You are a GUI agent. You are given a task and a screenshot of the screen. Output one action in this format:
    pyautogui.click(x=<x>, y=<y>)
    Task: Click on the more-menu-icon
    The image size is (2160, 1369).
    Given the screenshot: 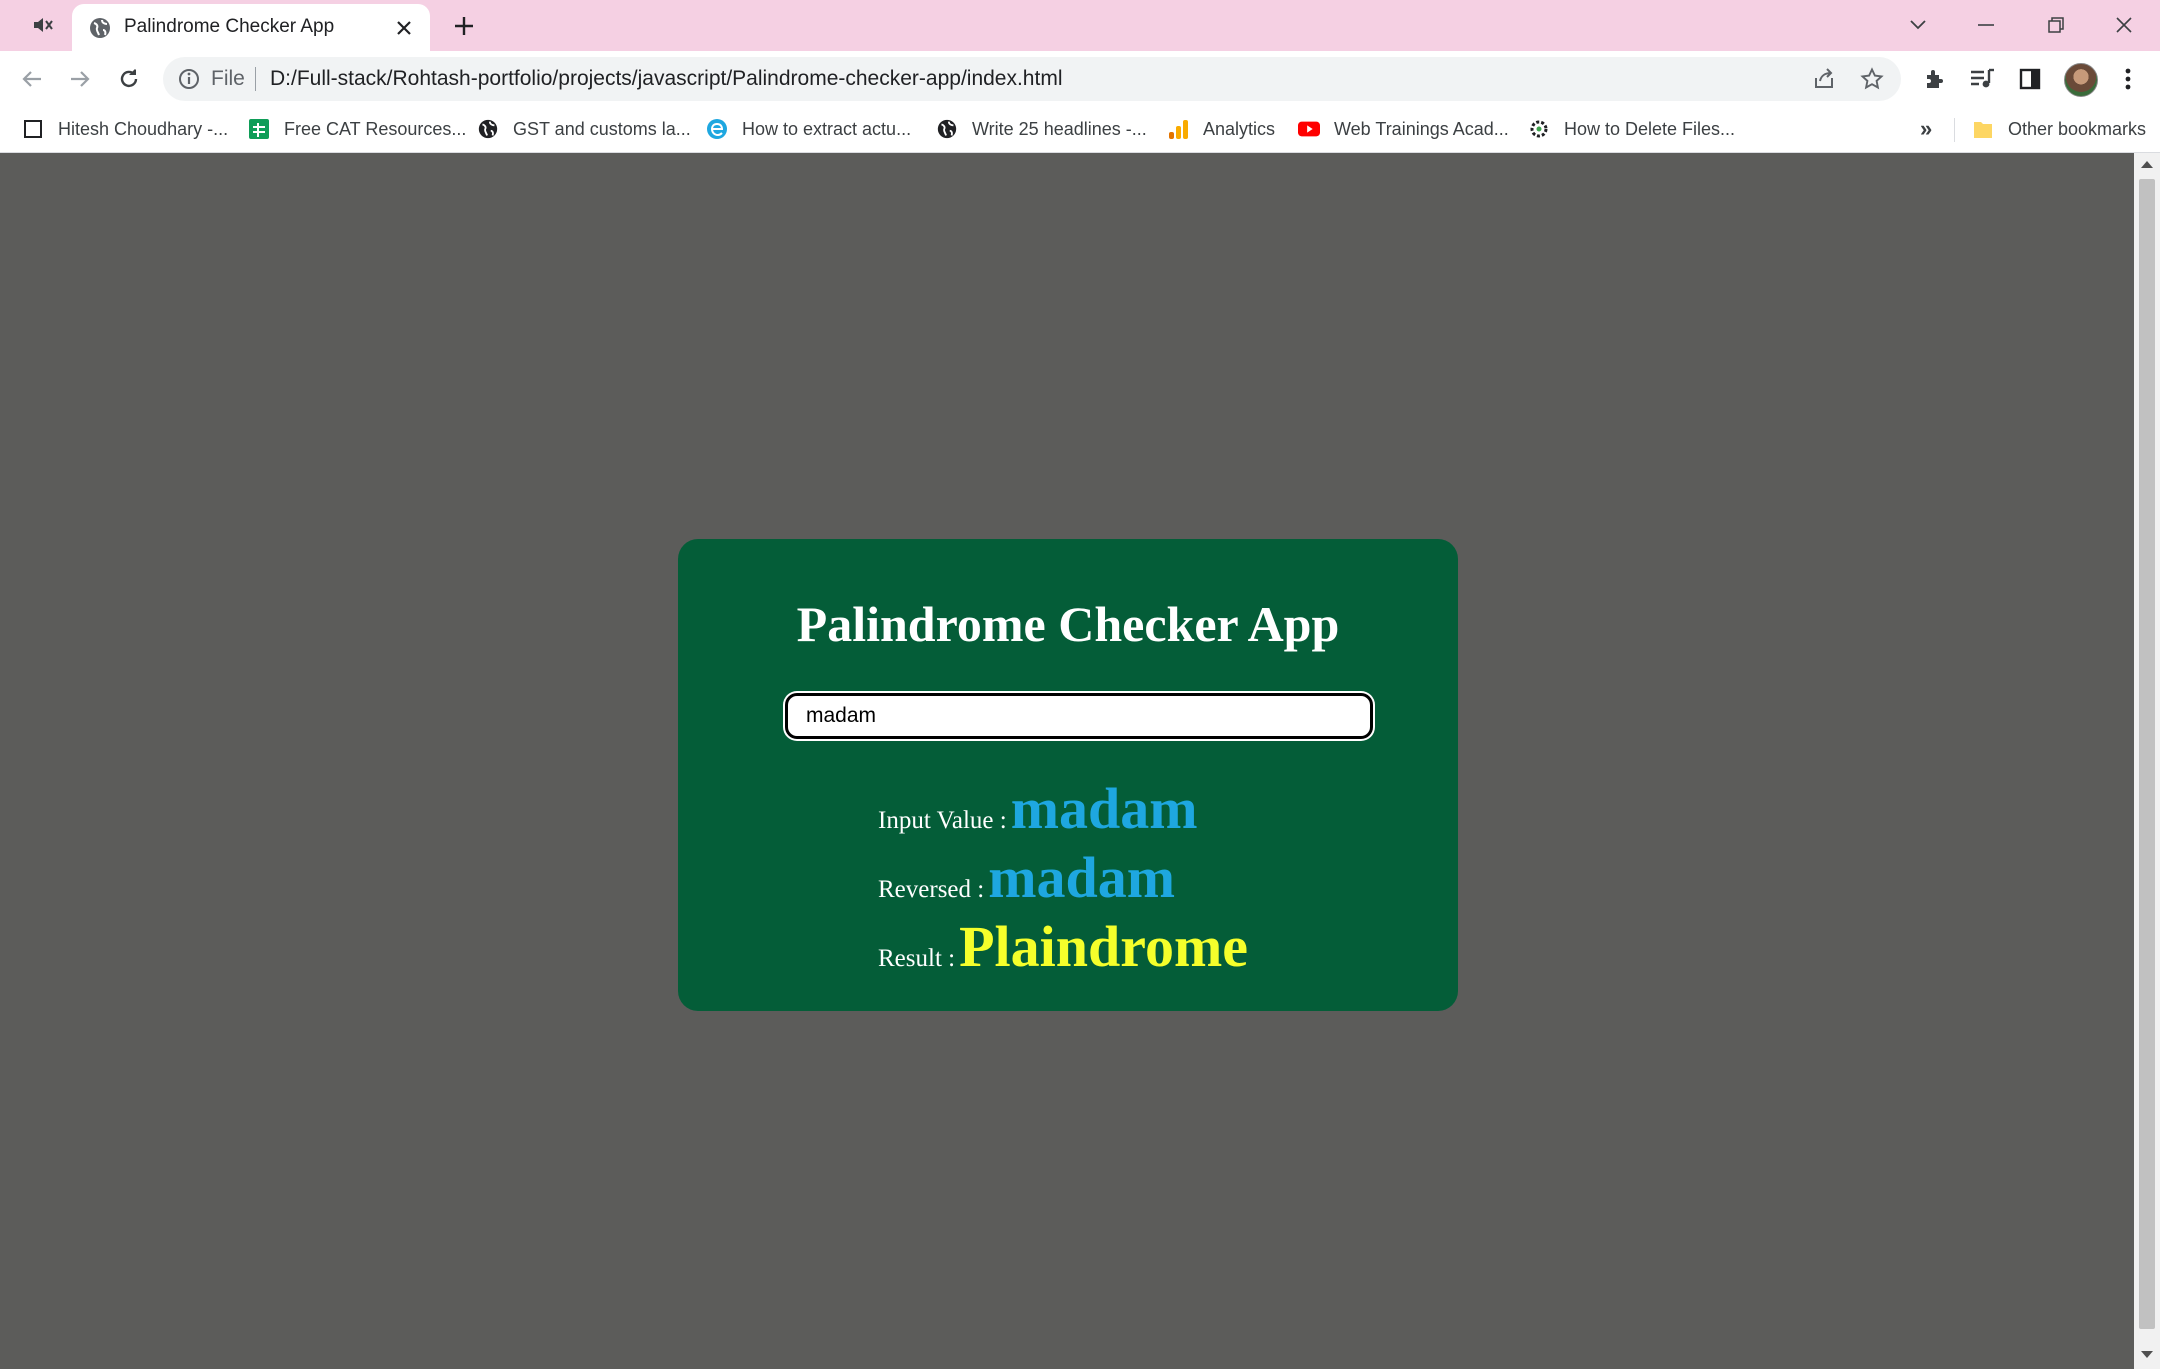 What is the action you would take?
    pyautogui.click(x=2128, y=79)
    